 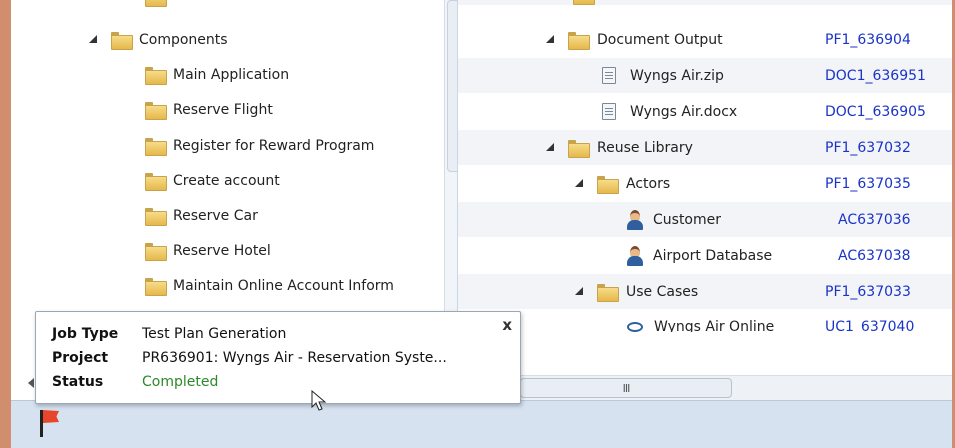 What do you see at coordinates (180, 382) in the screenshot?
I see `status-value: Completed` at bounding box center [180, 382].